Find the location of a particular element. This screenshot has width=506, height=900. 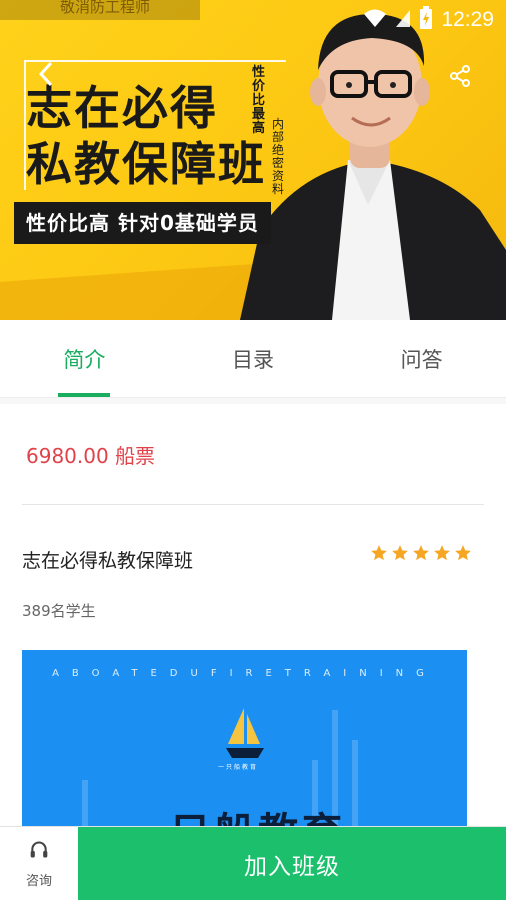

status-time: 12:29 is located at coordinates (467, 19).